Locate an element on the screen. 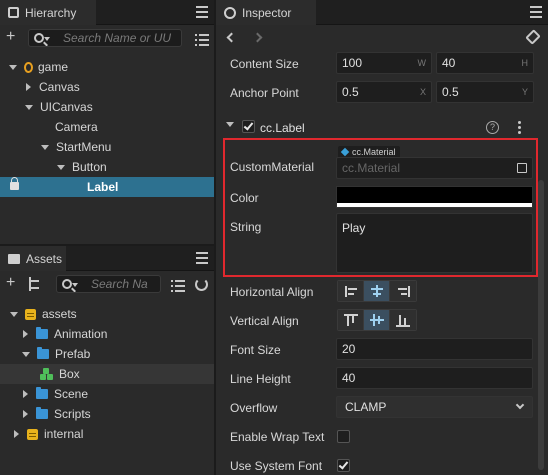 The image size is (548, 475). component-header-cc-label: cc.Label ? is located at coordinates (382, 127).